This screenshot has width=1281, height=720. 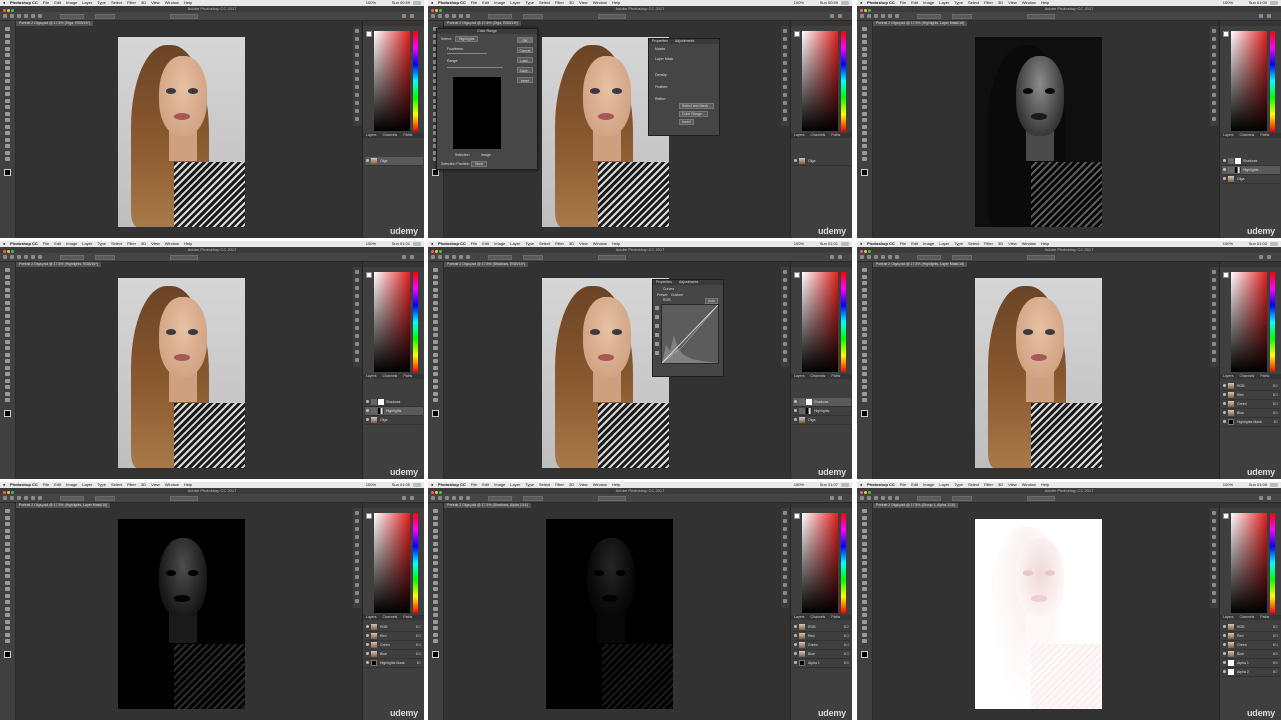 What do you see at coordinates (435, 530) in the screenshot?
I see `quick-select-tool-icon` at bounding box center [435, 530].